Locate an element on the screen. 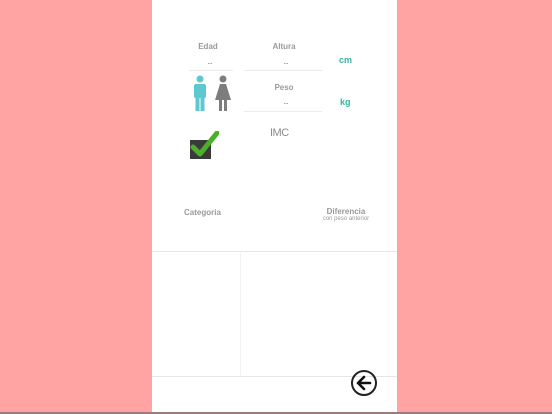 The image size is (552, 414). altura-label: Altura is located at coordinates (284, 46).